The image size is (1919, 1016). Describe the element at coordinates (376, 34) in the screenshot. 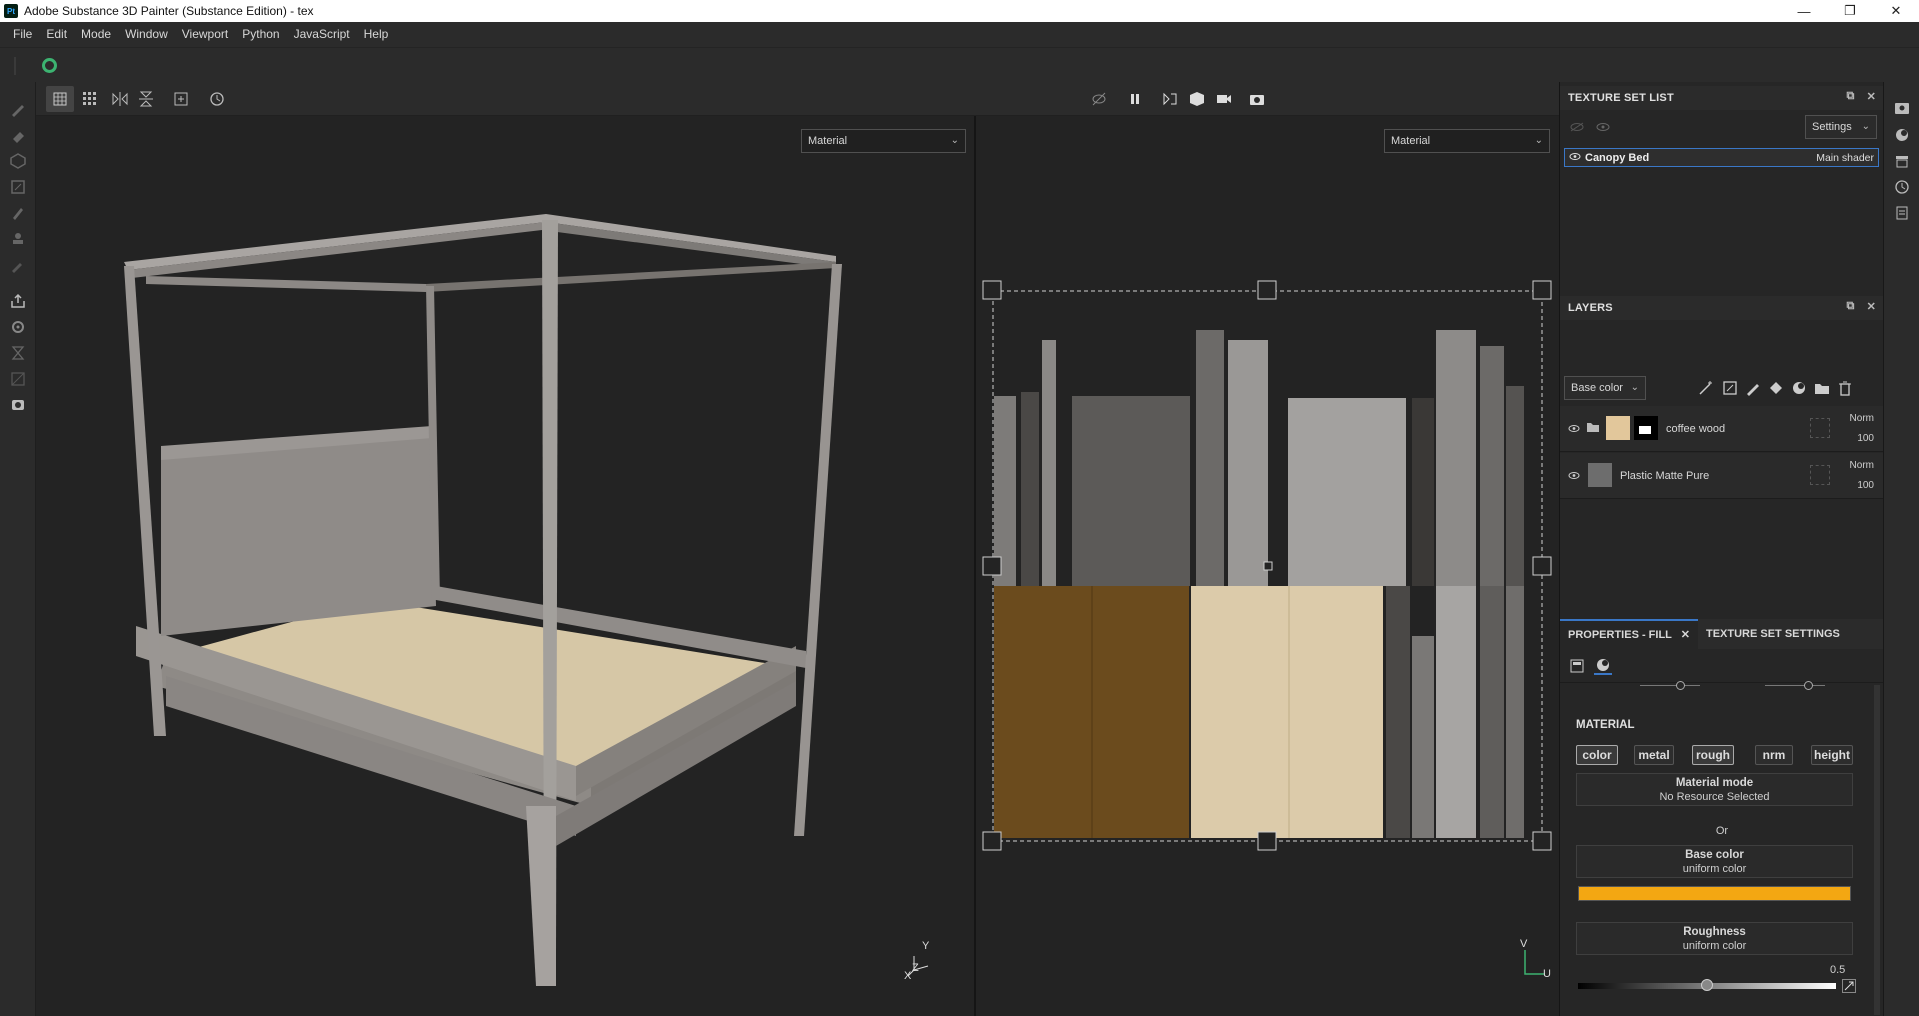

I see `menu-help: Help` at that location.